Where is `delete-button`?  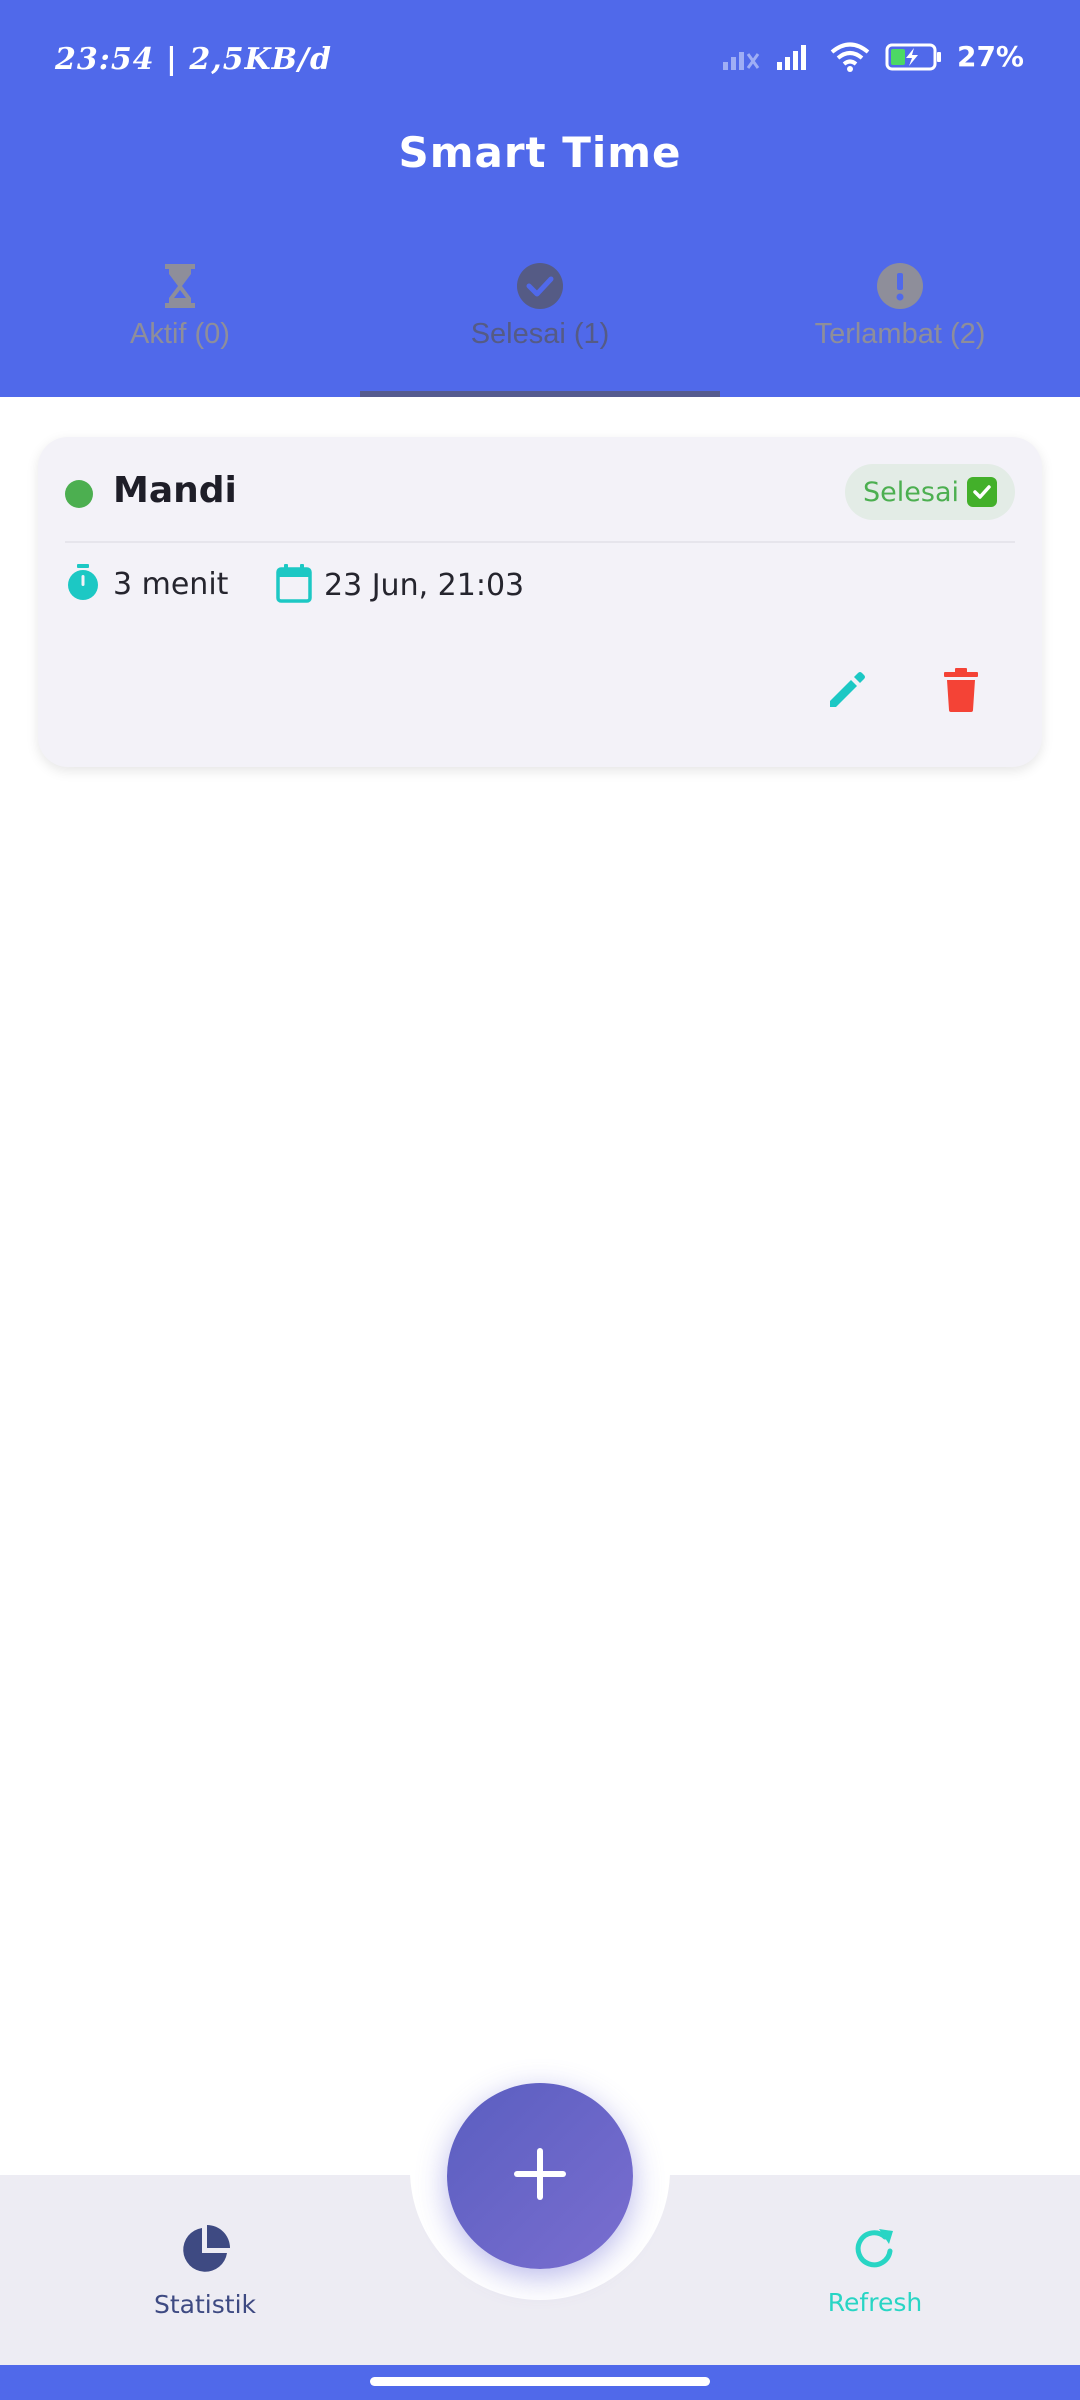
delete-button is located at coordinates (961, 692).